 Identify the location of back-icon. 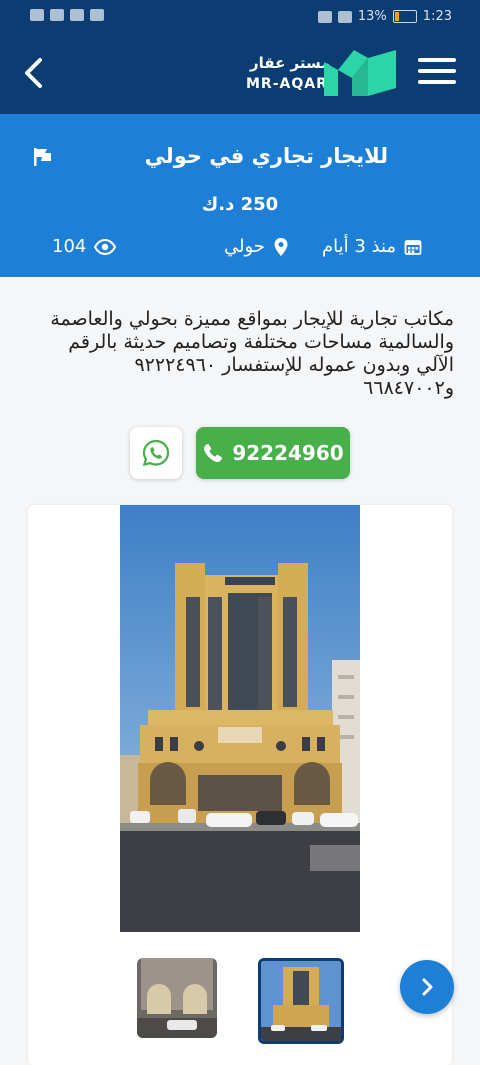
(33, 73).